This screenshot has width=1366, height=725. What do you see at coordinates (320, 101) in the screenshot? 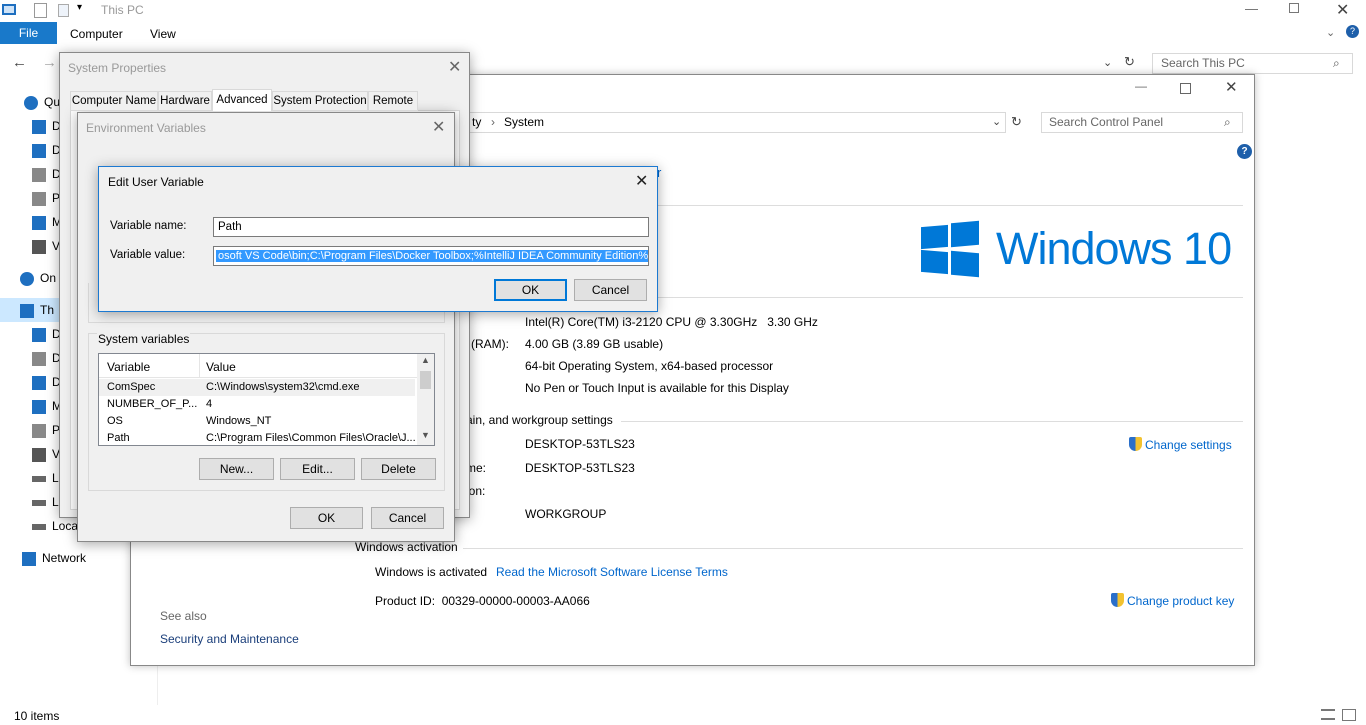
I see `tab-system-protection: System Protection` at bounding box center [320, 101].